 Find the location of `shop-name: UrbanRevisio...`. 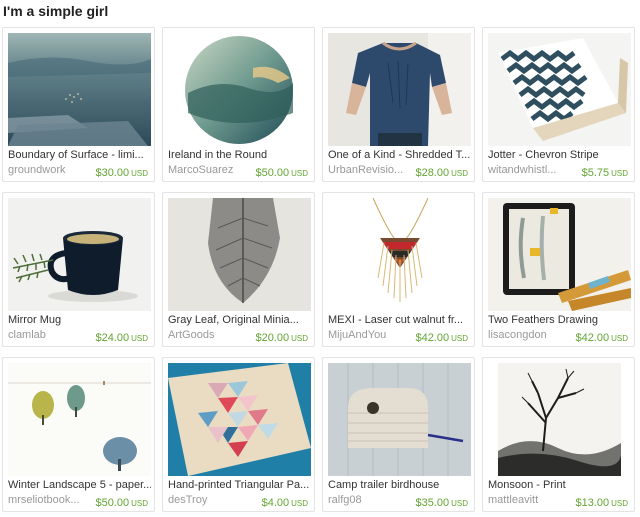

shop-name: UrbanRevisio... is located at coordinates (368, 170).